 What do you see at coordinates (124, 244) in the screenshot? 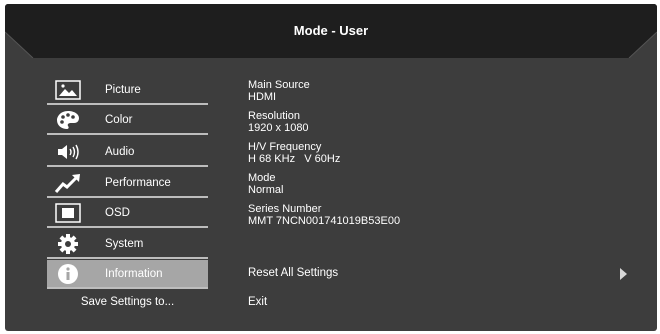
I see `menu-item-label: System` at bounding box center [124, 244].